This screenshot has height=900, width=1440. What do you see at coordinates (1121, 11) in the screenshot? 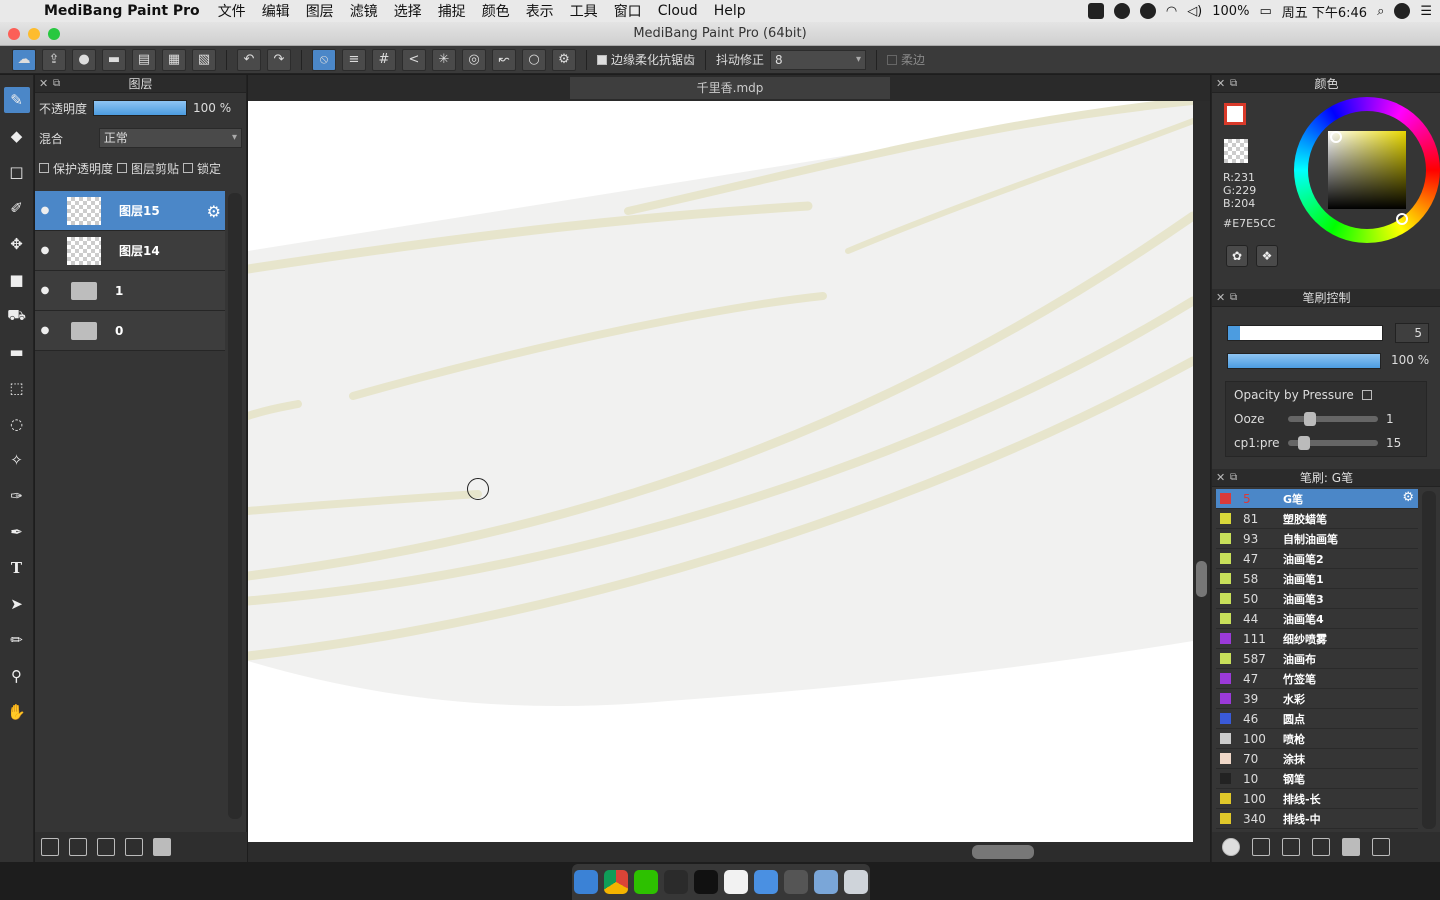
I see `qq-icon` at bounding box center [1121, 11].